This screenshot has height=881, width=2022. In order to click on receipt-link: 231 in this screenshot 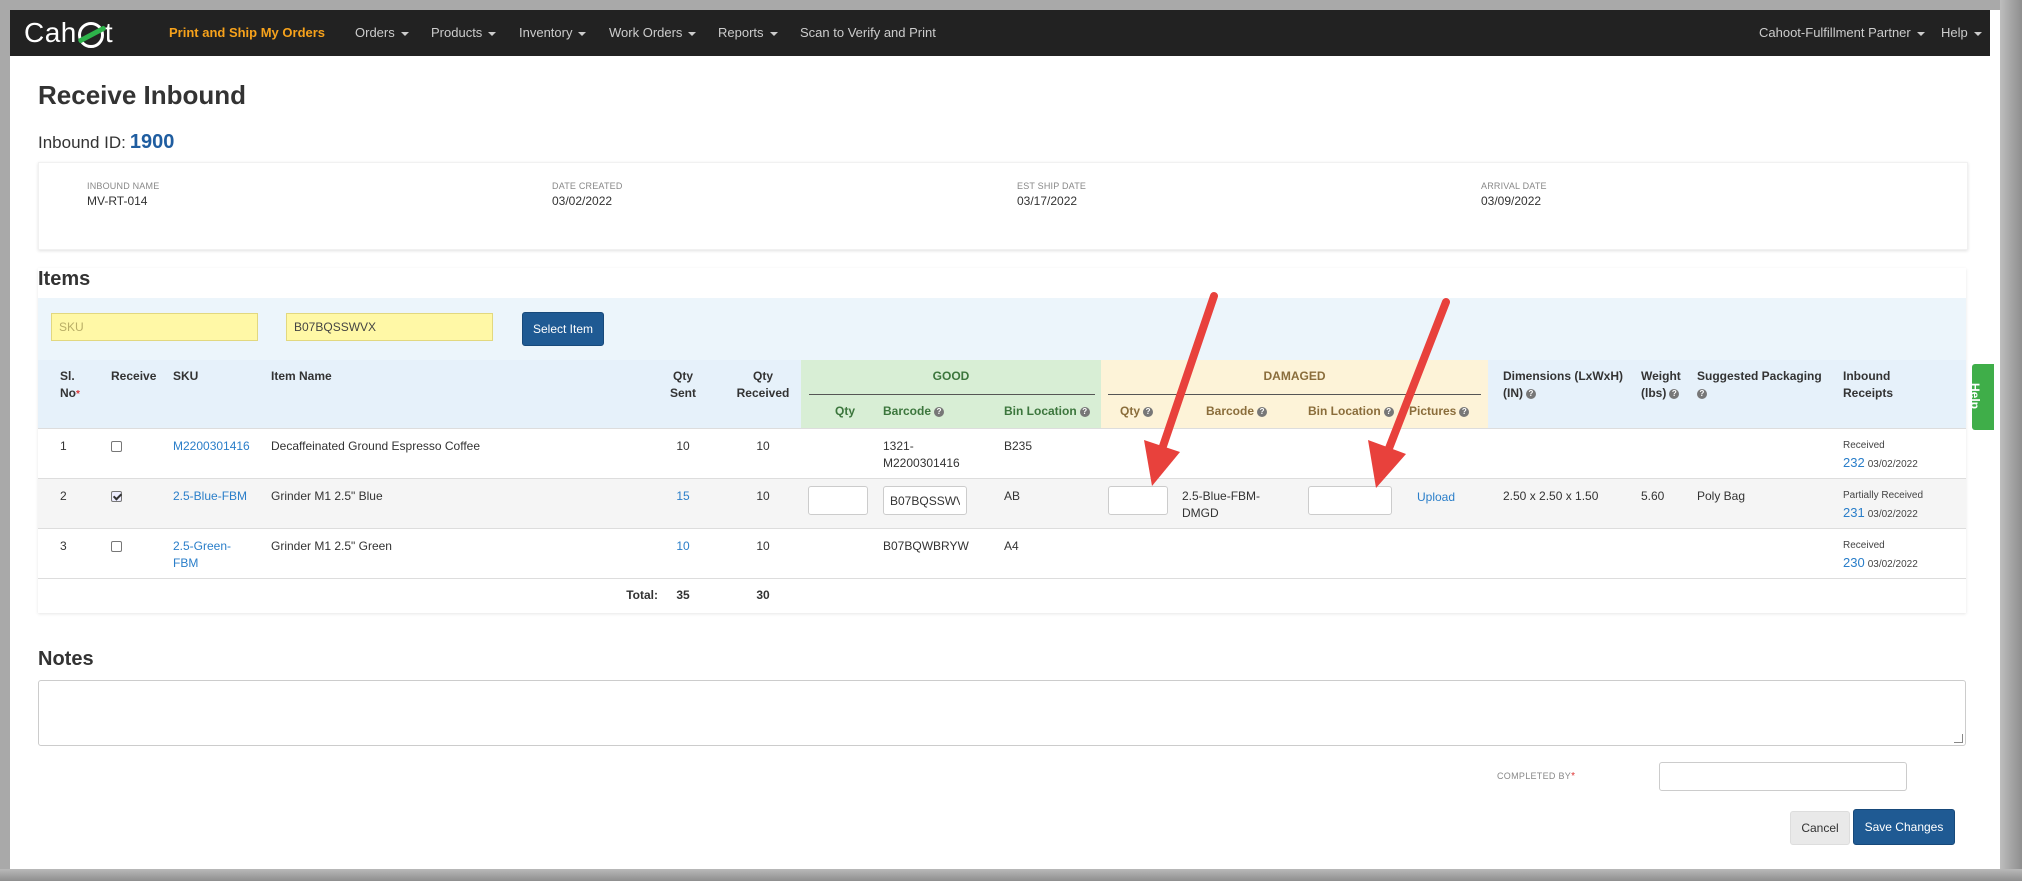, I will do `click(1854, 512)`.